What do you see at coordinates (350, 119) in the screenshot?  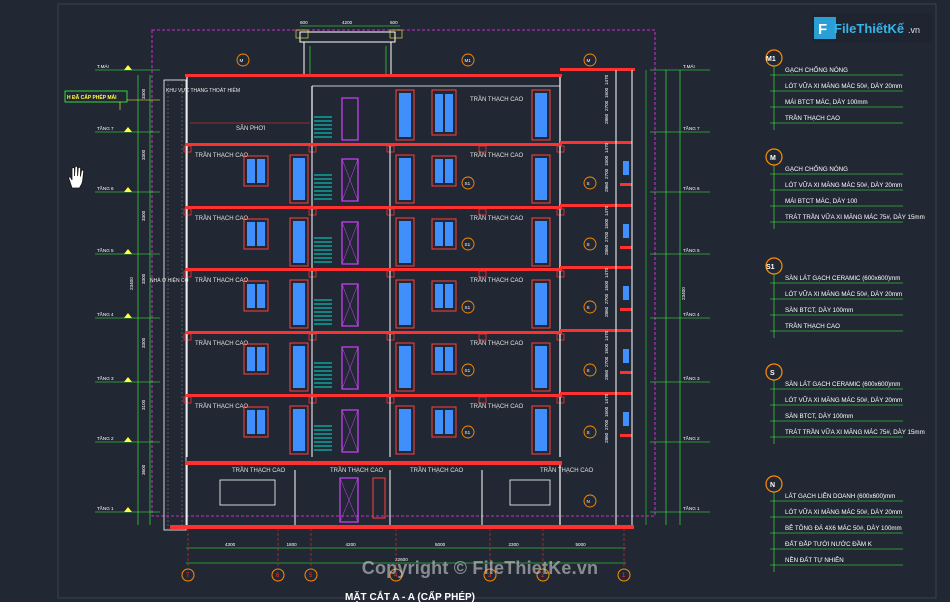 I see `roof-stair-door` at bounding box center [350, 119].